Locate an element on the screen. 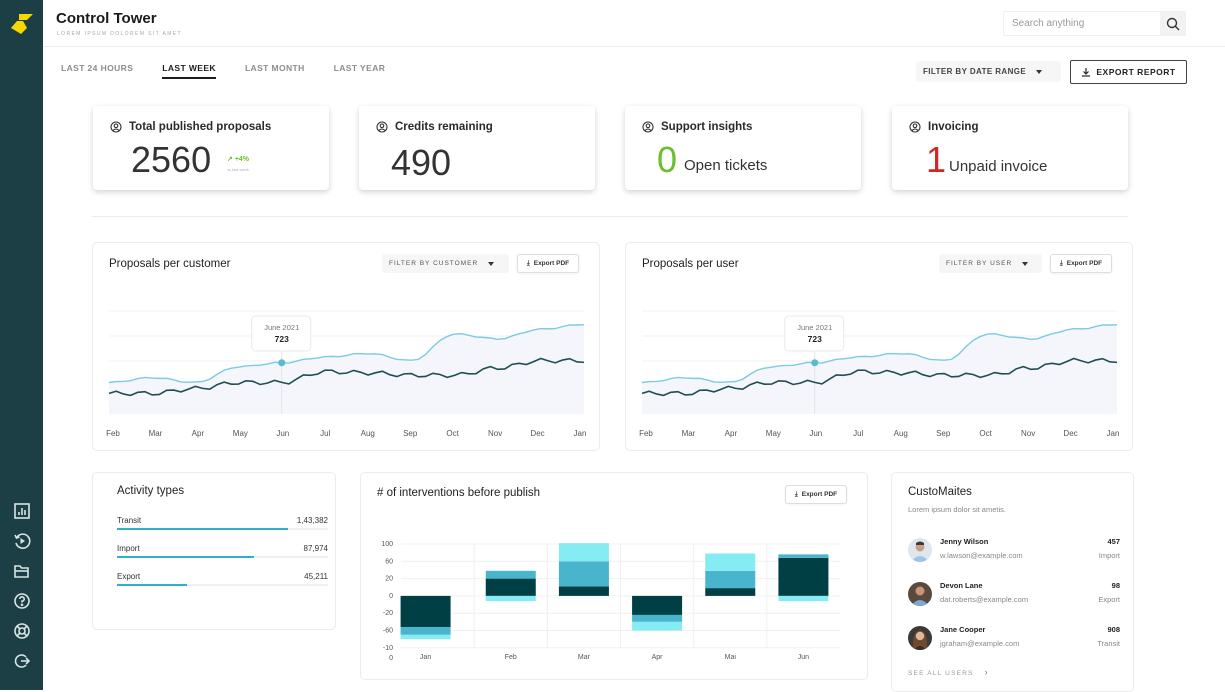 This screenshot has width=1225, height=692. help-icon is located at coordinates (21, 601).